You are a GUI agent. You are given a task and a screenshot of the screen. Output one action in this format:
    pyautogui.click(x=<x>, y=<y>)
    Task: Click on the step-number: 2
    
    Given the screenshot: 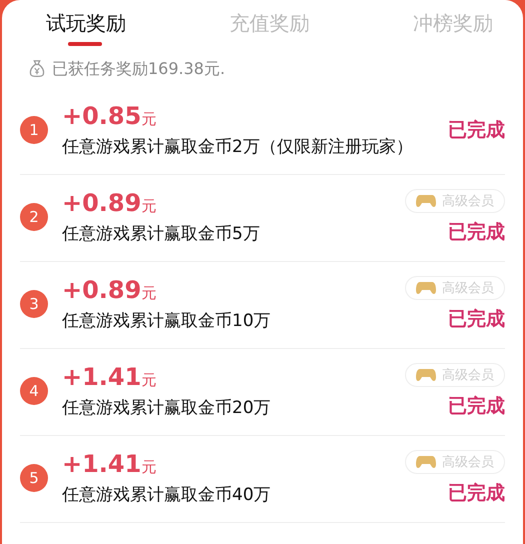 What is the action you would take?
    pyautogui.click(x=34, y=217)
    